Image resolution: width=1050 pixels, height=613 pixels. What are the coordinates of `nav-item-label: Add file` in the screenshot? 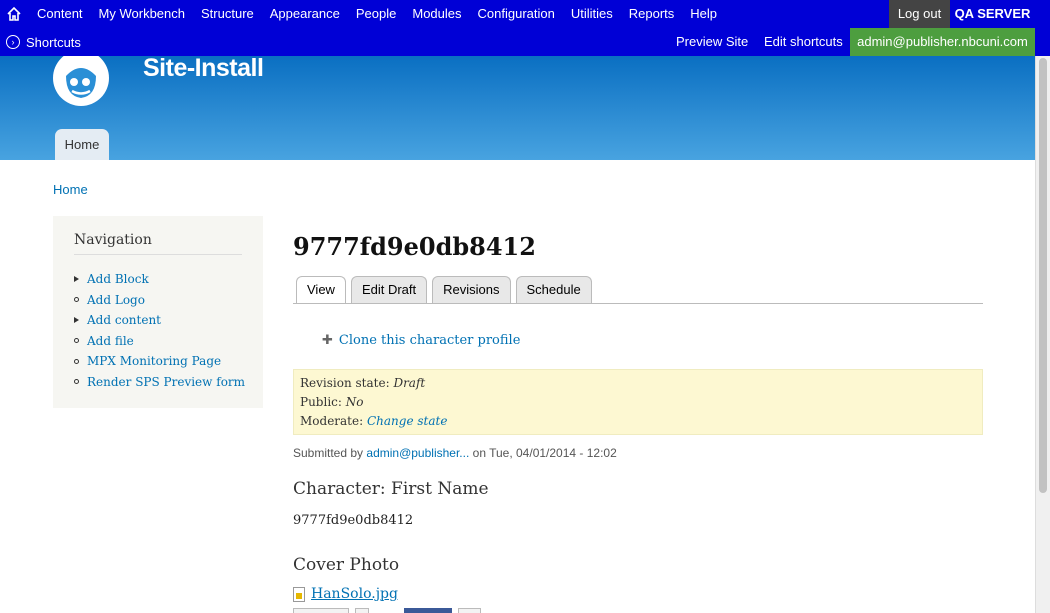 It's located at (110, 340).